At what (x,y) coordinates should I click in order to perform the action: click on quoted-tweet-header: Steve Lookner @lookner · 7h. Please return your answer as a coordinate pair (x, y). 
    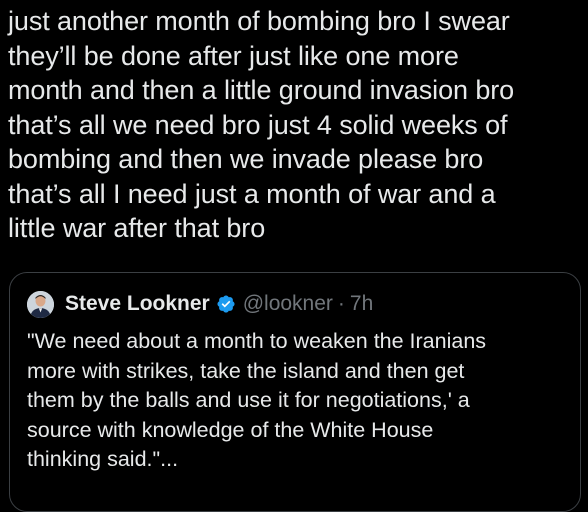
    Looking at the image, I should click on (200, 304).